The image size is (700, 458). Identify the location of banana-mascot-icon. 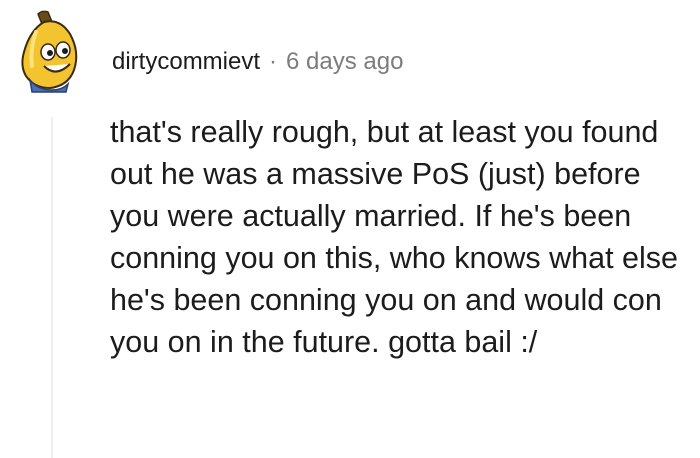
(49, 51).